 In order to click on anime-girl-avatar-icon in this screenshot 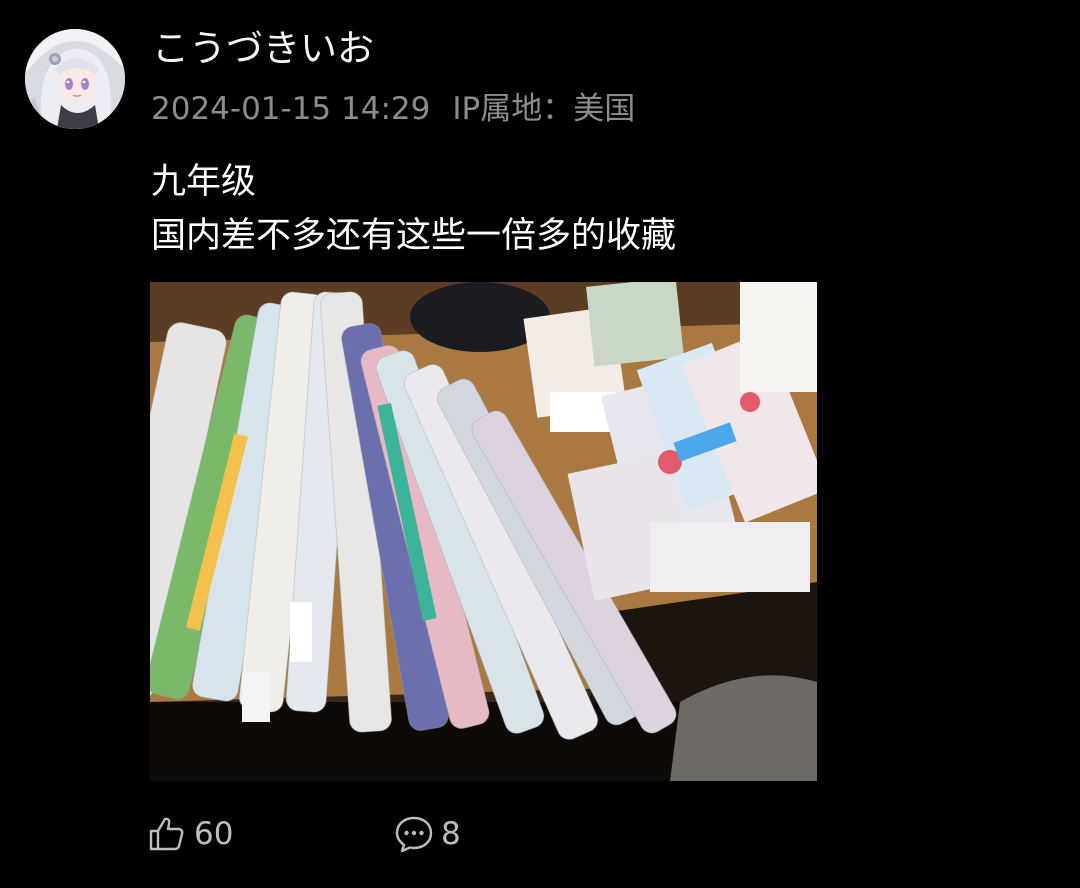, I will do `click(75, 79)`.